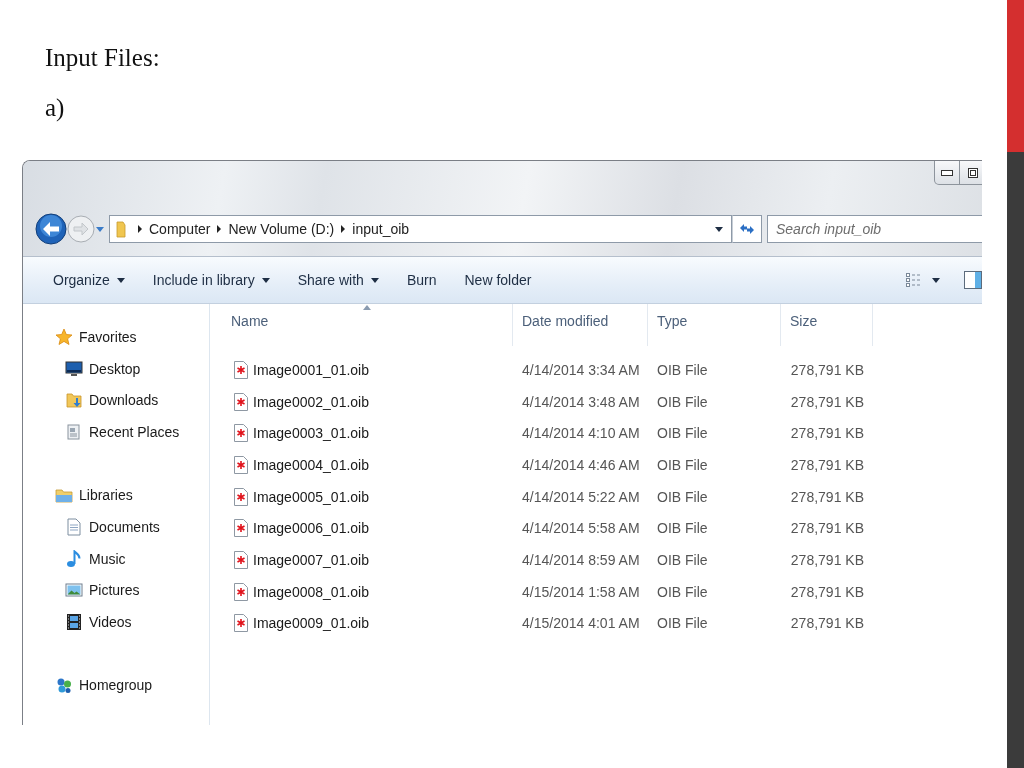 Image resolution: width=1024 pixels, height=768 pixels. What do you see at coordinates (91, 527) in the screenshot?
I see `nav-item: Documents` at bounding box center [91, 527].